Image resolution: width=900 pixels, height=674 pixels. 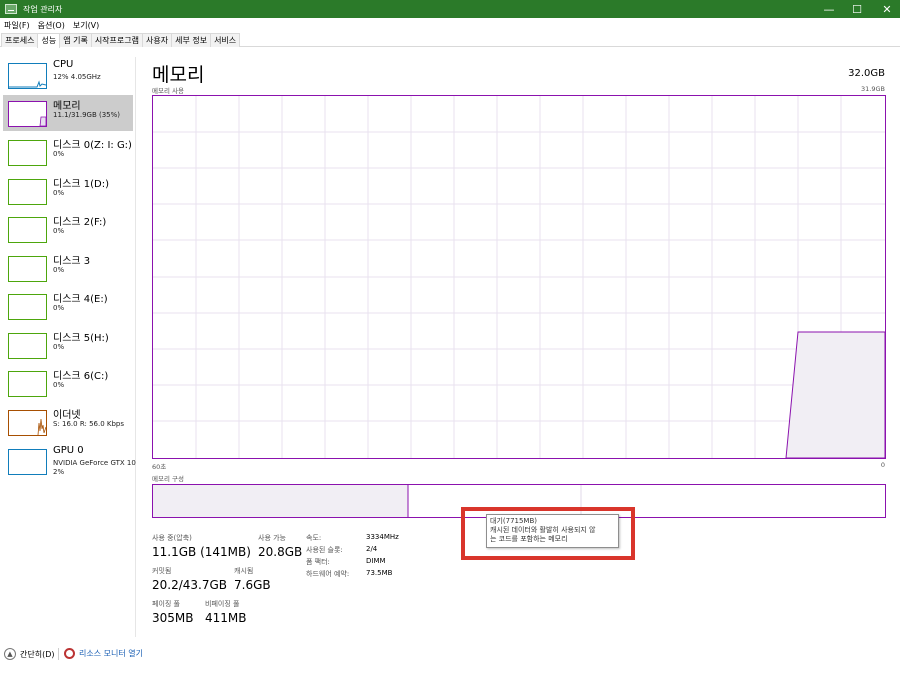 I want to click on sidebar-item-title: 디스크 6(C:), so click(x=81, y=376).